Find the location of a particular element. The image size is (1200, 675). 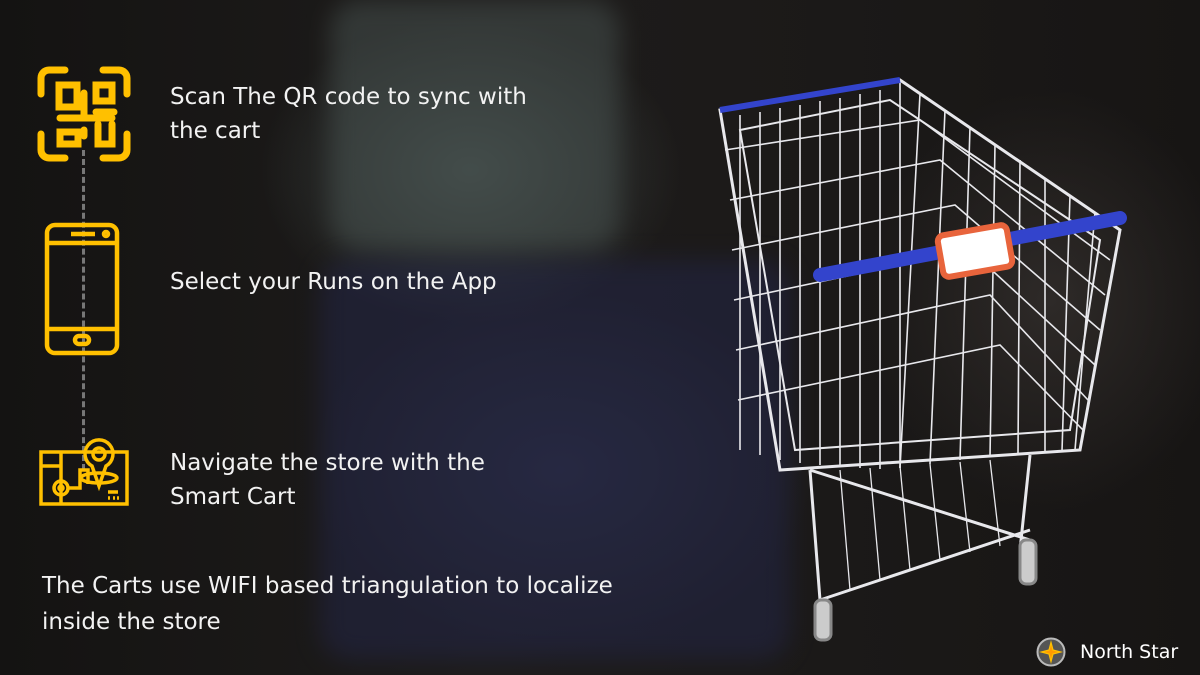

step-navigate: Navigate the store with the Smart Cart is located at coordinates (327, 480).